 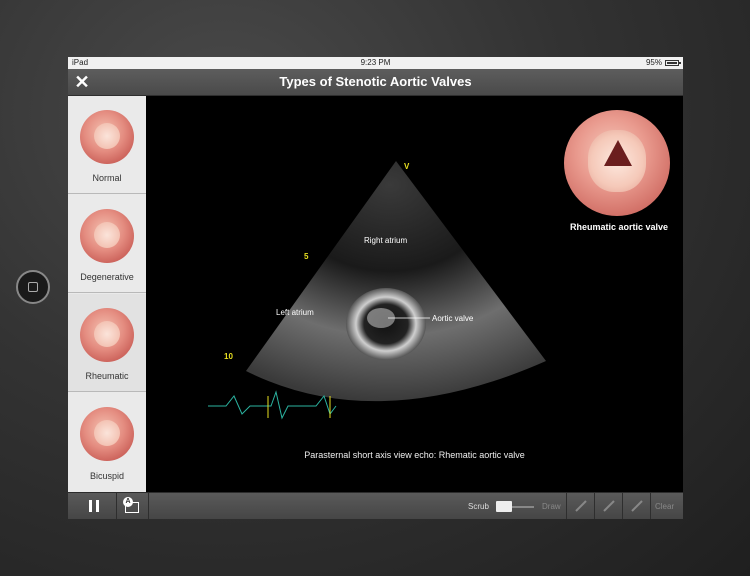 What do you see at coordinates (107, 236) in the screenshot?
I see `degenerative-valve-icon` at bounding box center [107, 236].